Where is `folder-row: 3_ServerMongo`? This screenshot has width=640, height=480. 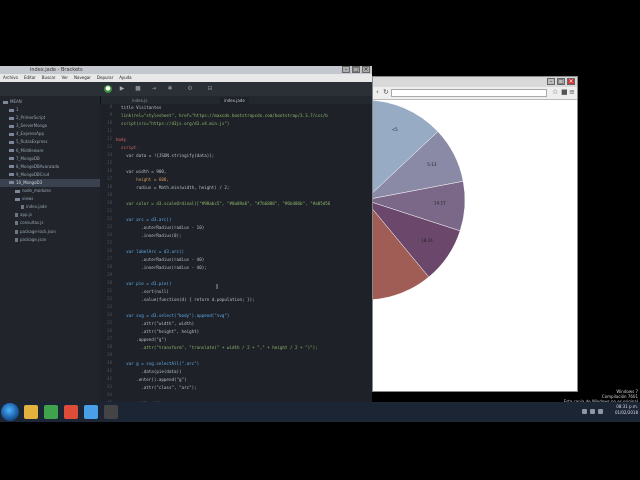
folder-row: 3_ServerMongo is located at coordinates (50, 126).